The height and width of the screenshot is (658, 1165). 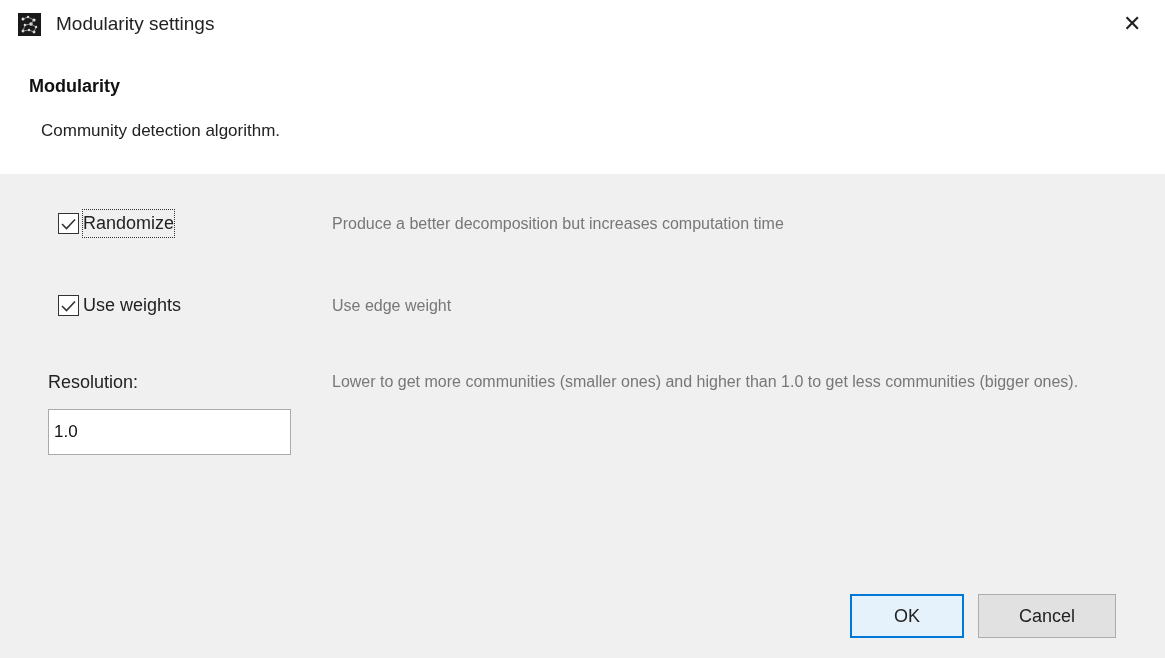 I want to click on field-label: Resolution:, so click(x=94, y=382).